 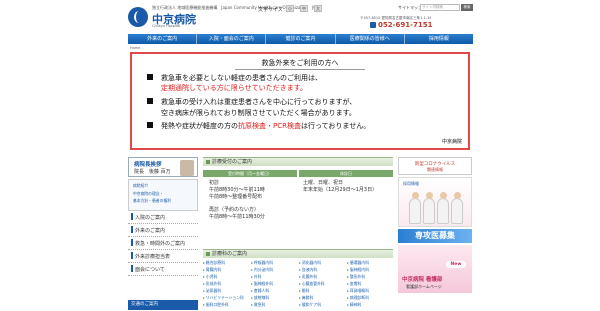 I want to click on recruit-info-title: 採用情報, so click(x=411, y=183).